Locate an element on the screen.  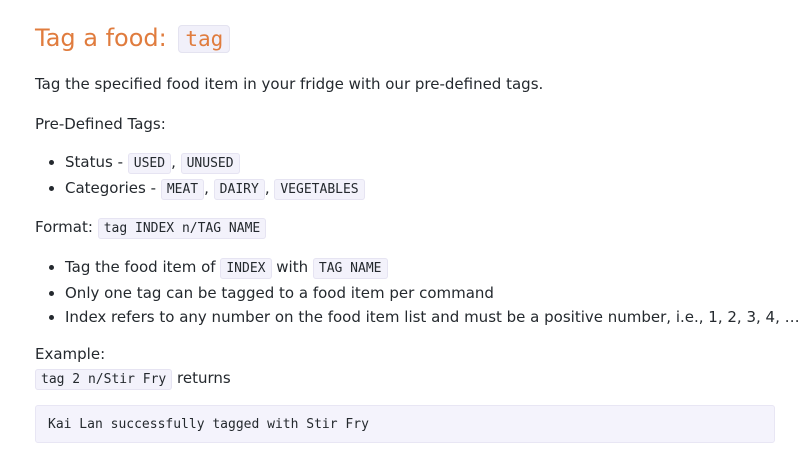
tag-name-code: TAG NAME is located at coordinates (350, 268).